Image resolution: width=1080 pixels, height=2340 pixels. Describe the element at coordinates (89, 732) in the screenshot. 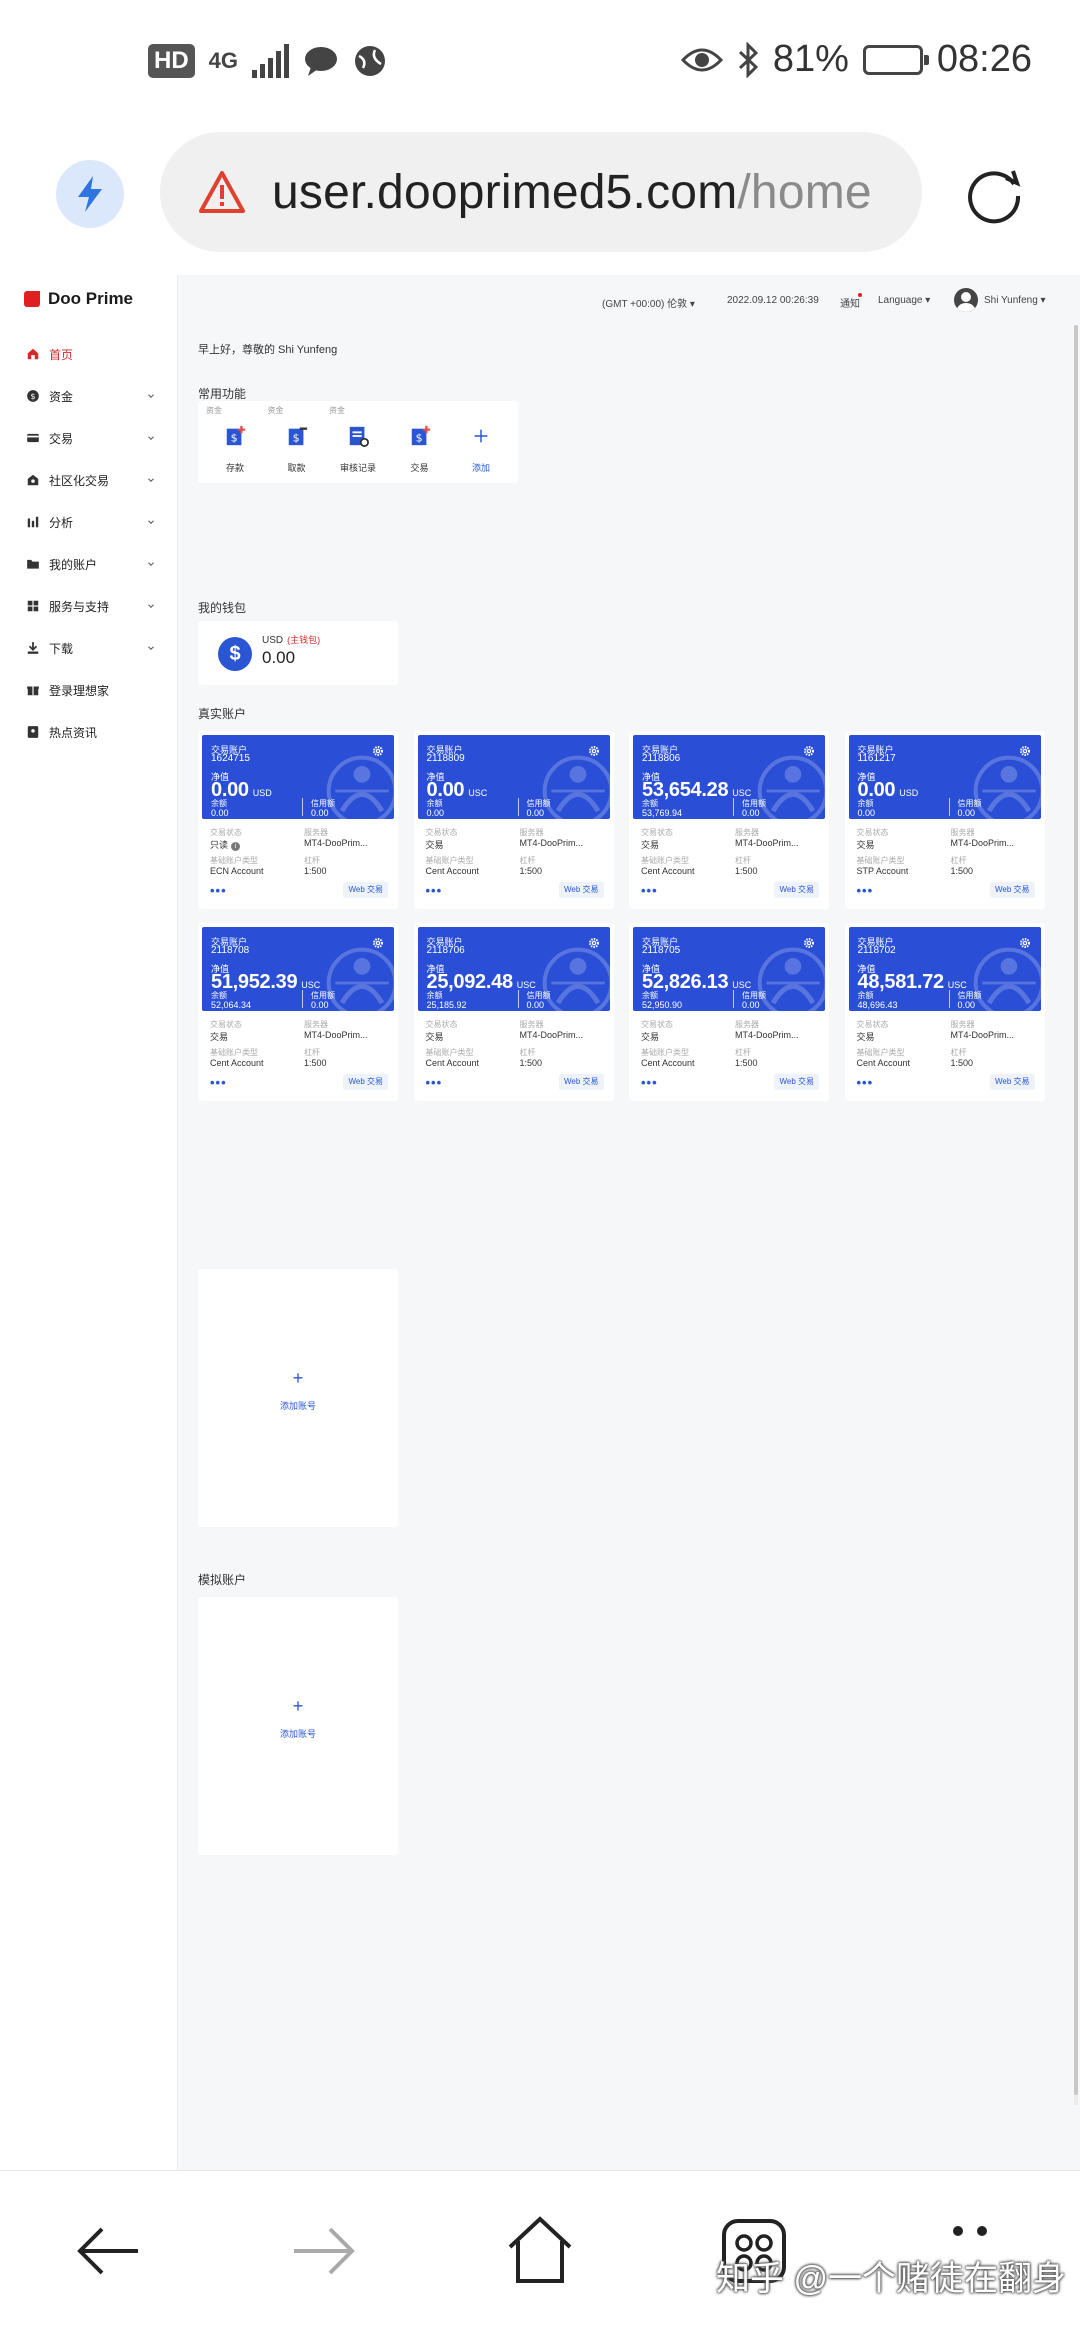

I see `sidebar-item: 热点资讯` at that location.